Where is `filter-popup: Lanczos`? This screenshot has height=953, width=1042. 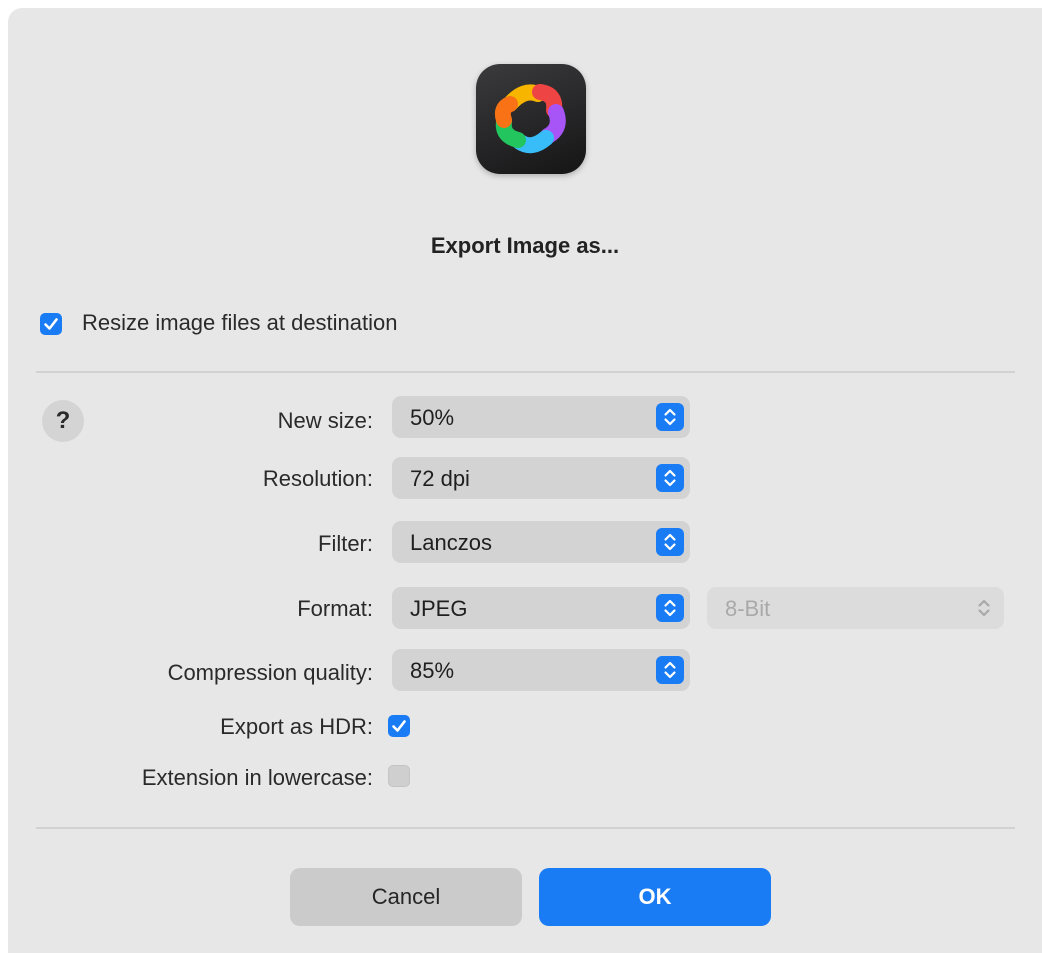
filter-popup: Lanczos is located at coordinates (541, 542).